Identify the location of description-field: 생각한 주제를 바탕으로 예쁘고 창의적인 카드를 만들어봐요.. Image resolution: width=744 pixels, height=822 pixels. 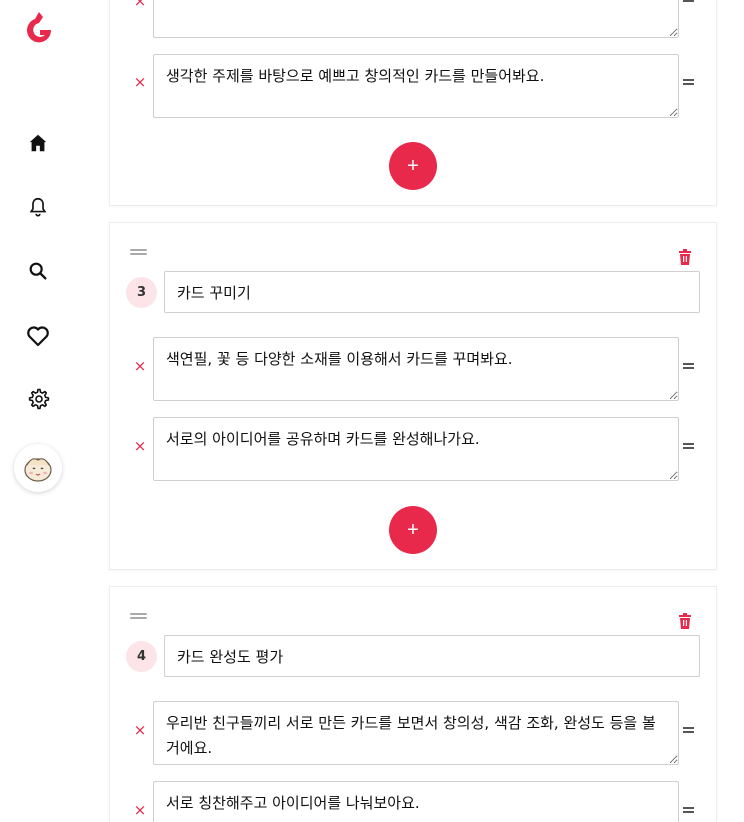
(416, 86).